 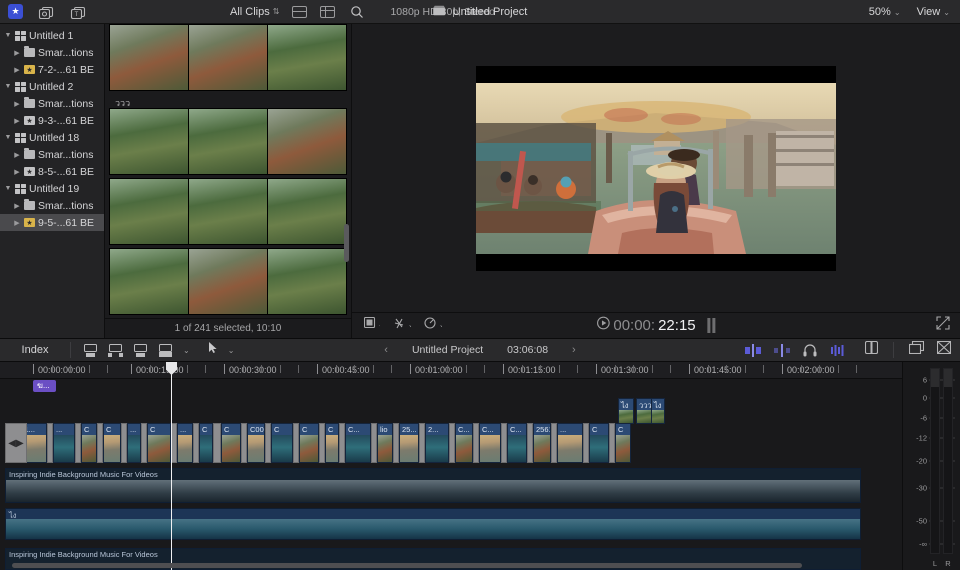 What do you see at coordinates (782, 350) in the screenshot?
I see `skimming-icon` at bounding box center [782, 350].